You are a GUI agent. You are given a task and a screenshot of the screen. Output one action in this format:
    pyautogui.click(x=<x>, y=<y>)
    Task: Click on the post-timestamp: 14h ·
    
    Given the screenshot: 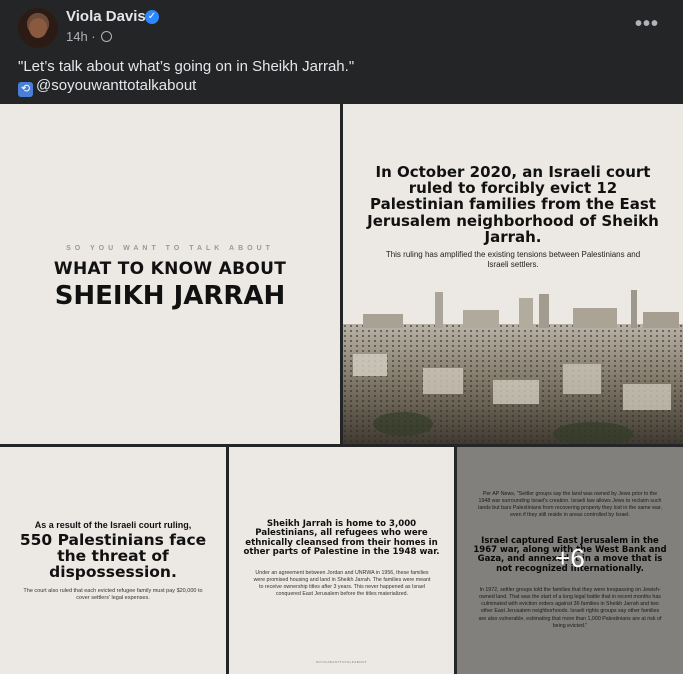 What is the action you would take?
    pyautogui.click(x=89, y=36)
    